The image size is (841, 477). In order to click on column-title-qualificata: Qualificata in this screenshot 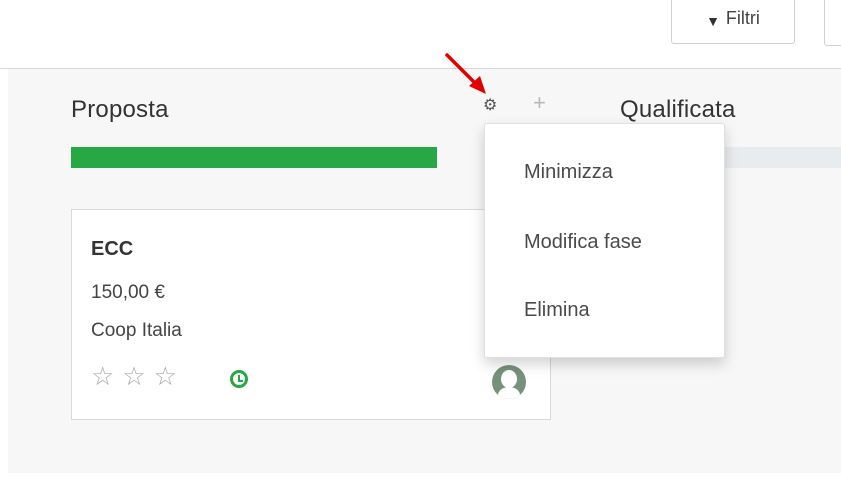, I will do `click(678, 109)`.